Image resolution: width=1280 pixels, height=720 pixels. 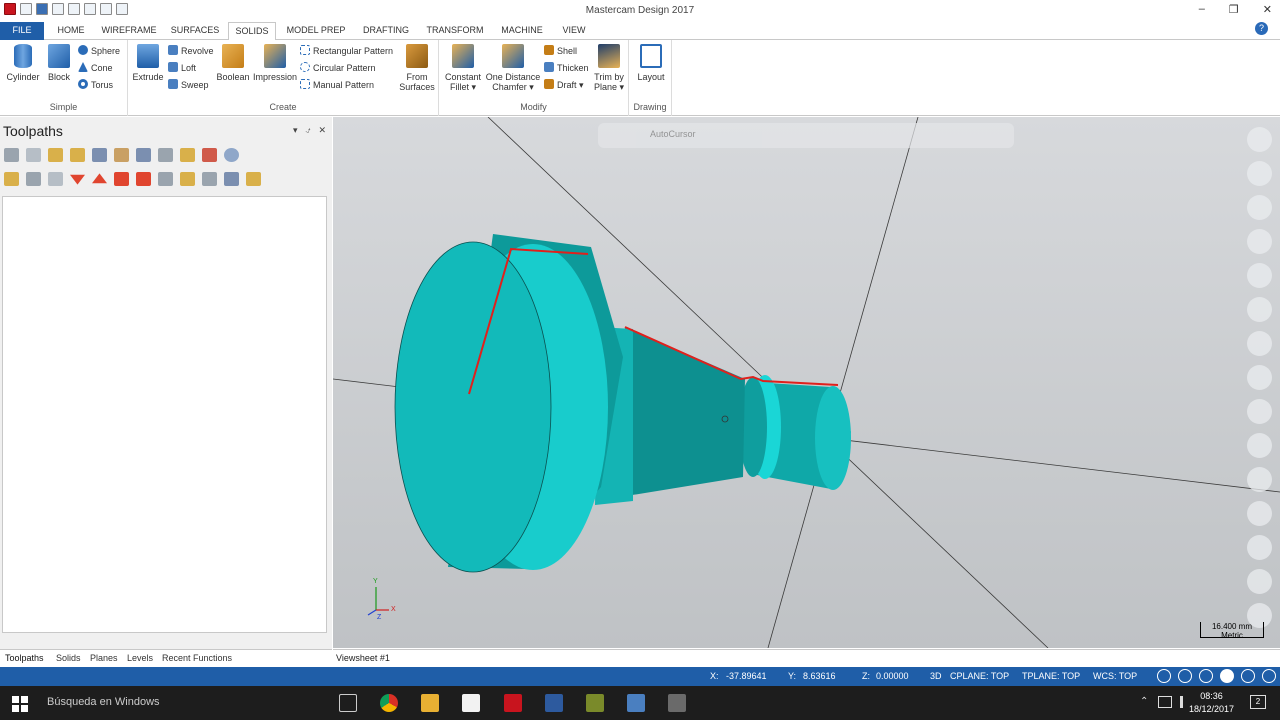 What do you see at coordinates (104, 658) in the screenshot?
I see `tab-planes: Planes` at bounding box center [104, 658].